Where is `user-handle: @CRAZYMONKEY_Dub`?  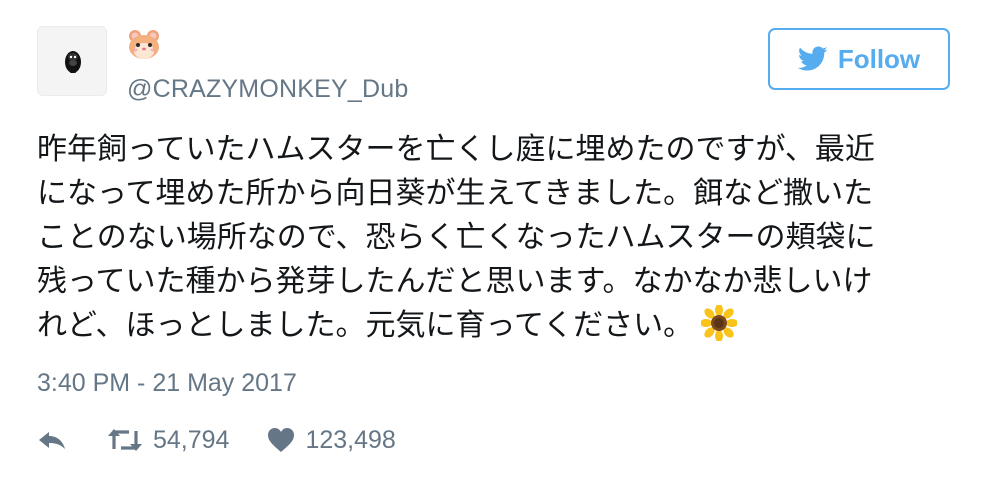
user-handle: @CRAZYMONKEY_Dub is located at coordinates (267, 89).